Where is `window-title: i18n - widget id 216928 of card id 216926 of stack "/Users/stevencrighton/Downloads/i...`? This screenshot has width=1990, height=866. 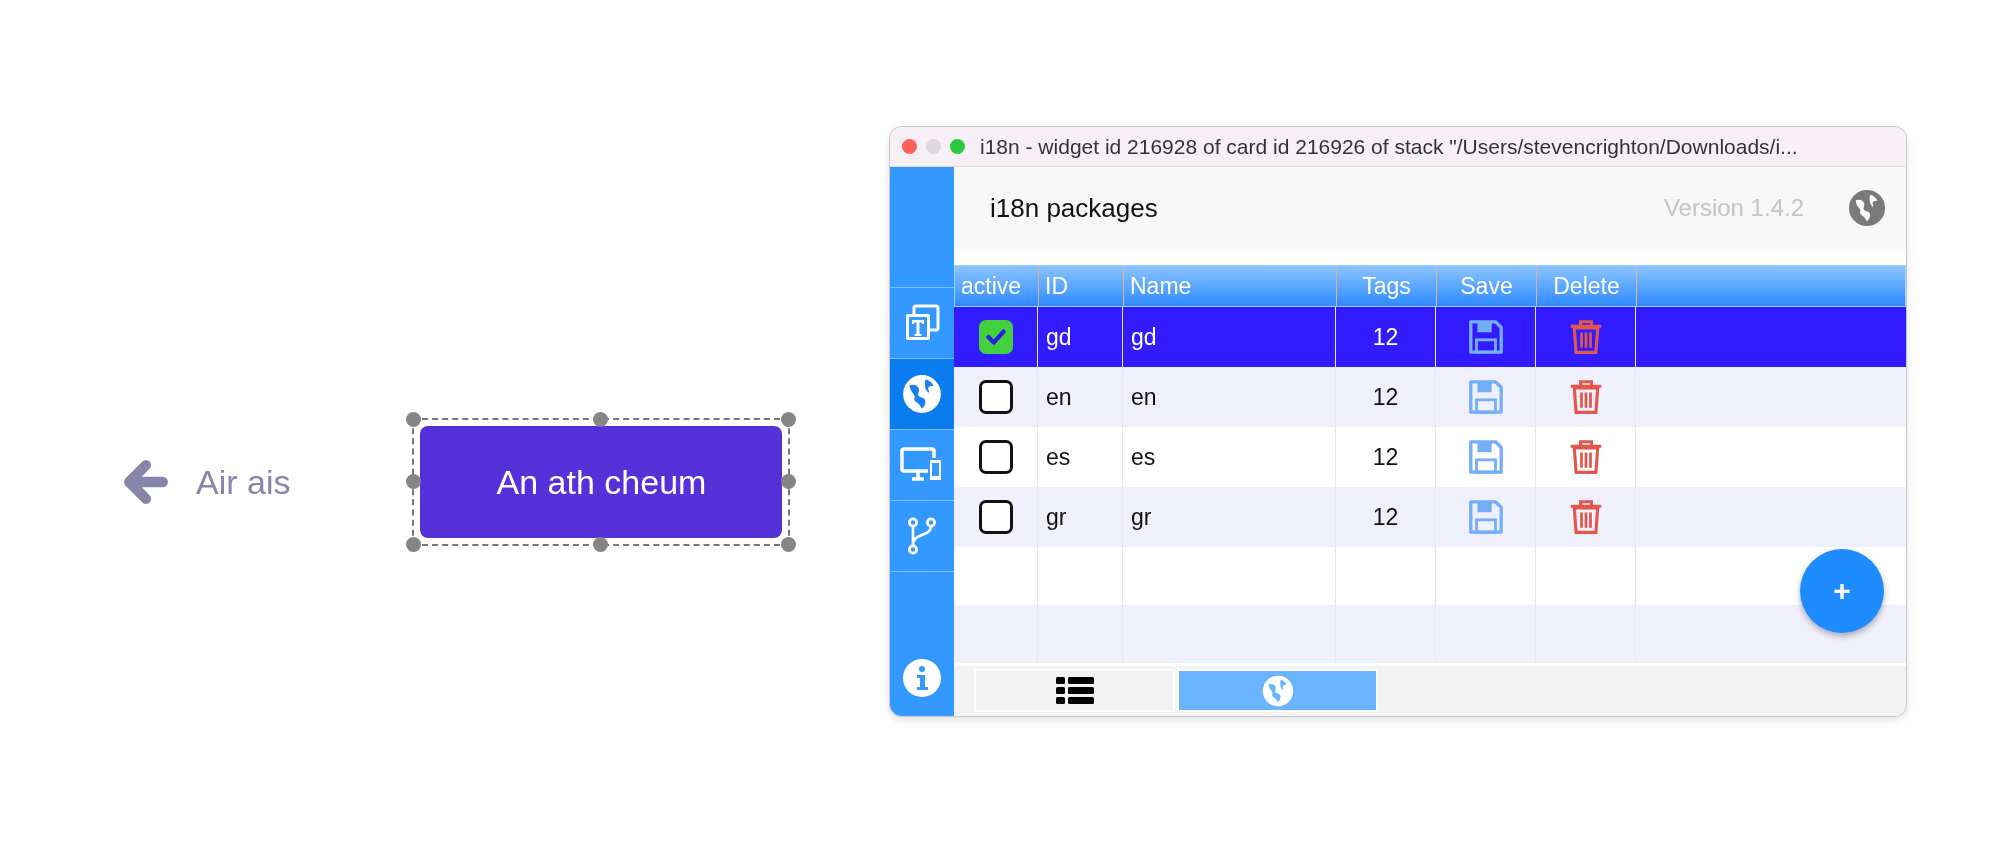 window-title: i18n - widget id 216928 of card id 216926 of stack "/Users/stevencrighton/Downloads/i... is located at coordinates (1389, 146).